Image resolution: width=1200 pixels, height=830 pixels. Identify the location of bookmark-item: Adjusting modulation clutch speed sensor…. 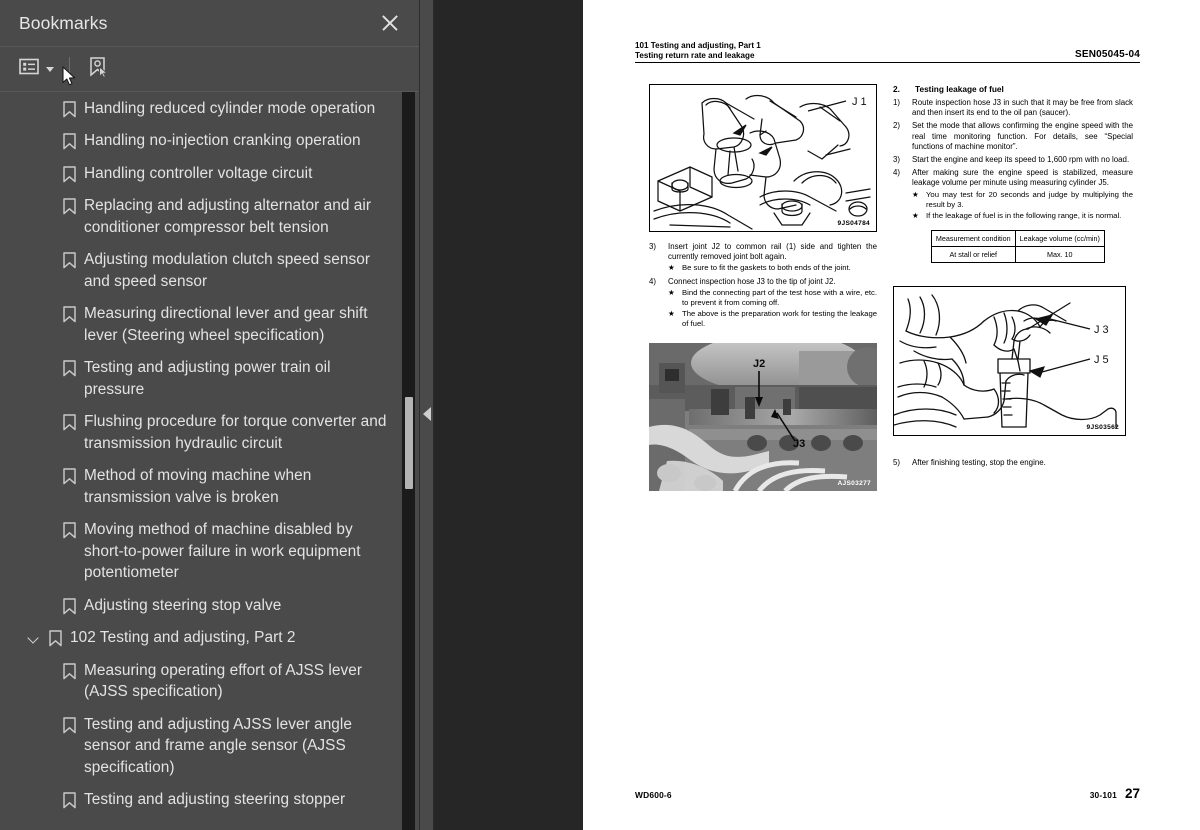
(200, 271).